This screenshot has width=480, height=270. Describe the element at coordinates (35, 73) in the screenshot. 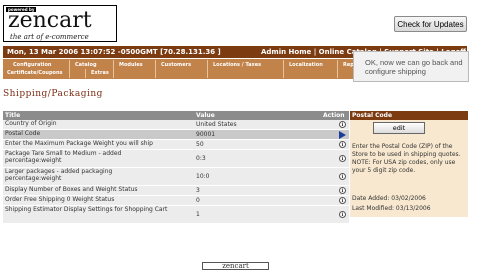

I see `menu-certificate-coupons: Certificate/Coupons` at that location.